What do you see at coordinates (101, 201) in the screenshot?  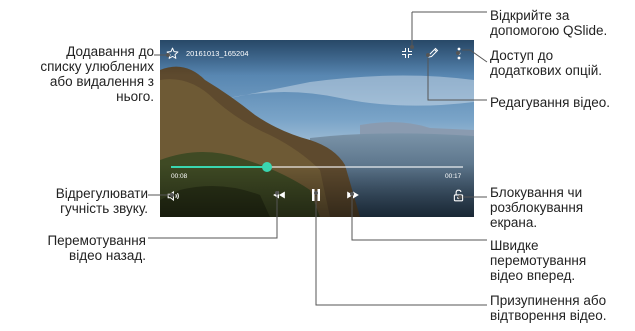 I see `volume-callout: Відрегулювати гучність звуку.` at bounding box center [101, 201].